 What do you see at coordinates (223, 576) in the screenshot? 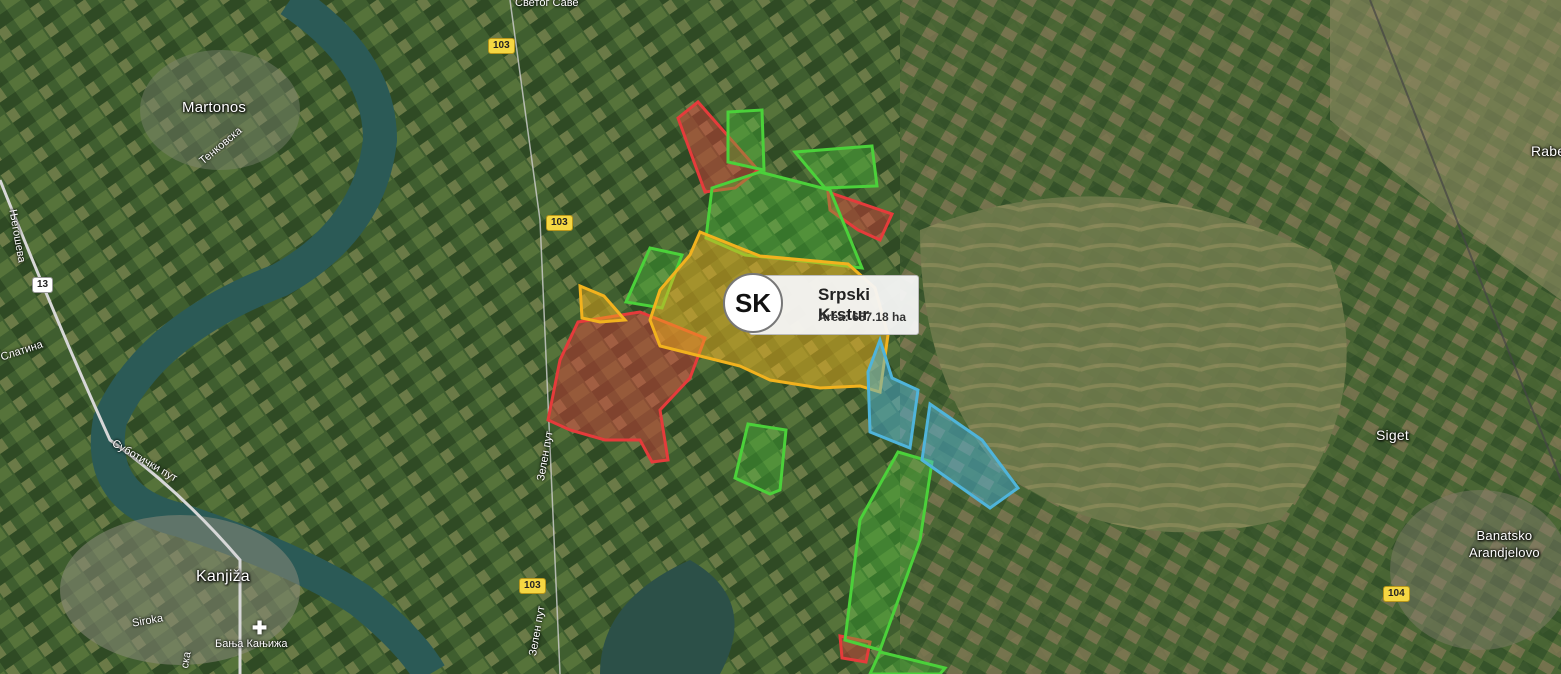
I see `place-label-kanjiza: Kanjiža` at bounding box center [223, 576].